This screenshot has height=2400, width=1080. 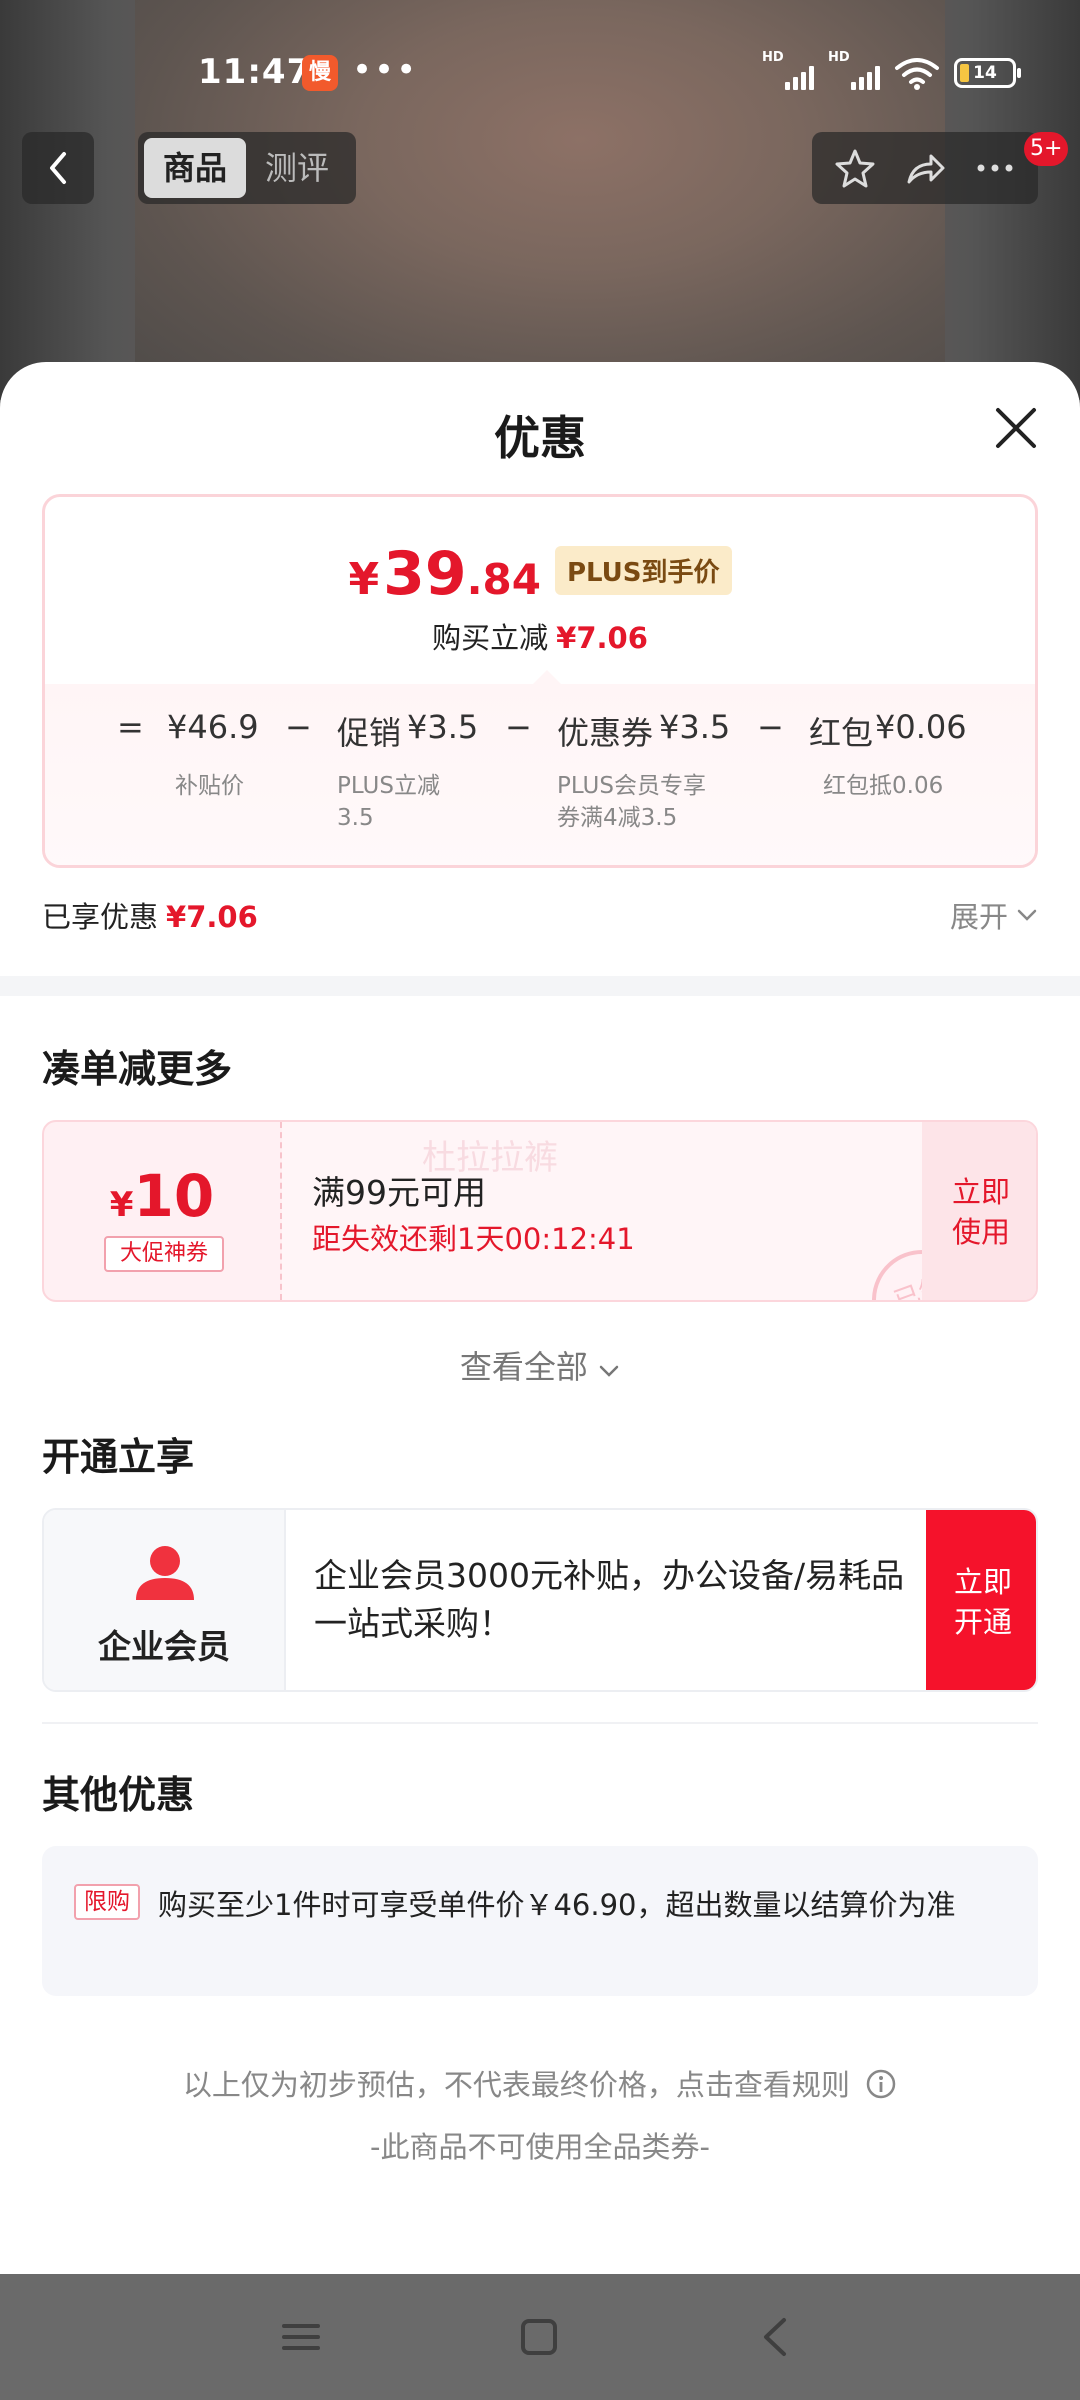 I want to click on info-icon, so click(x=881, y=2084).